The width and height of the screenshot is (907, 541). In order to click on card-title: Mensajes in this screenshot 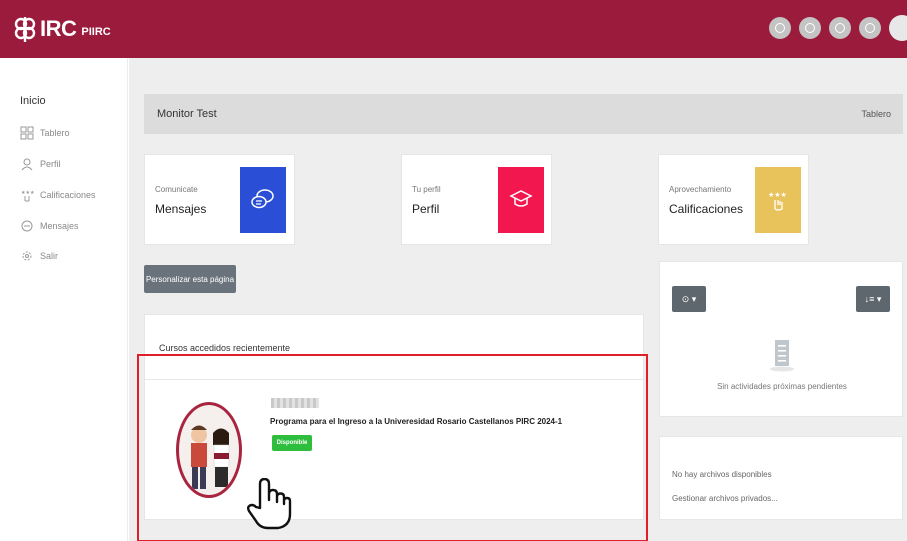, I will do `click(181, 209)`.